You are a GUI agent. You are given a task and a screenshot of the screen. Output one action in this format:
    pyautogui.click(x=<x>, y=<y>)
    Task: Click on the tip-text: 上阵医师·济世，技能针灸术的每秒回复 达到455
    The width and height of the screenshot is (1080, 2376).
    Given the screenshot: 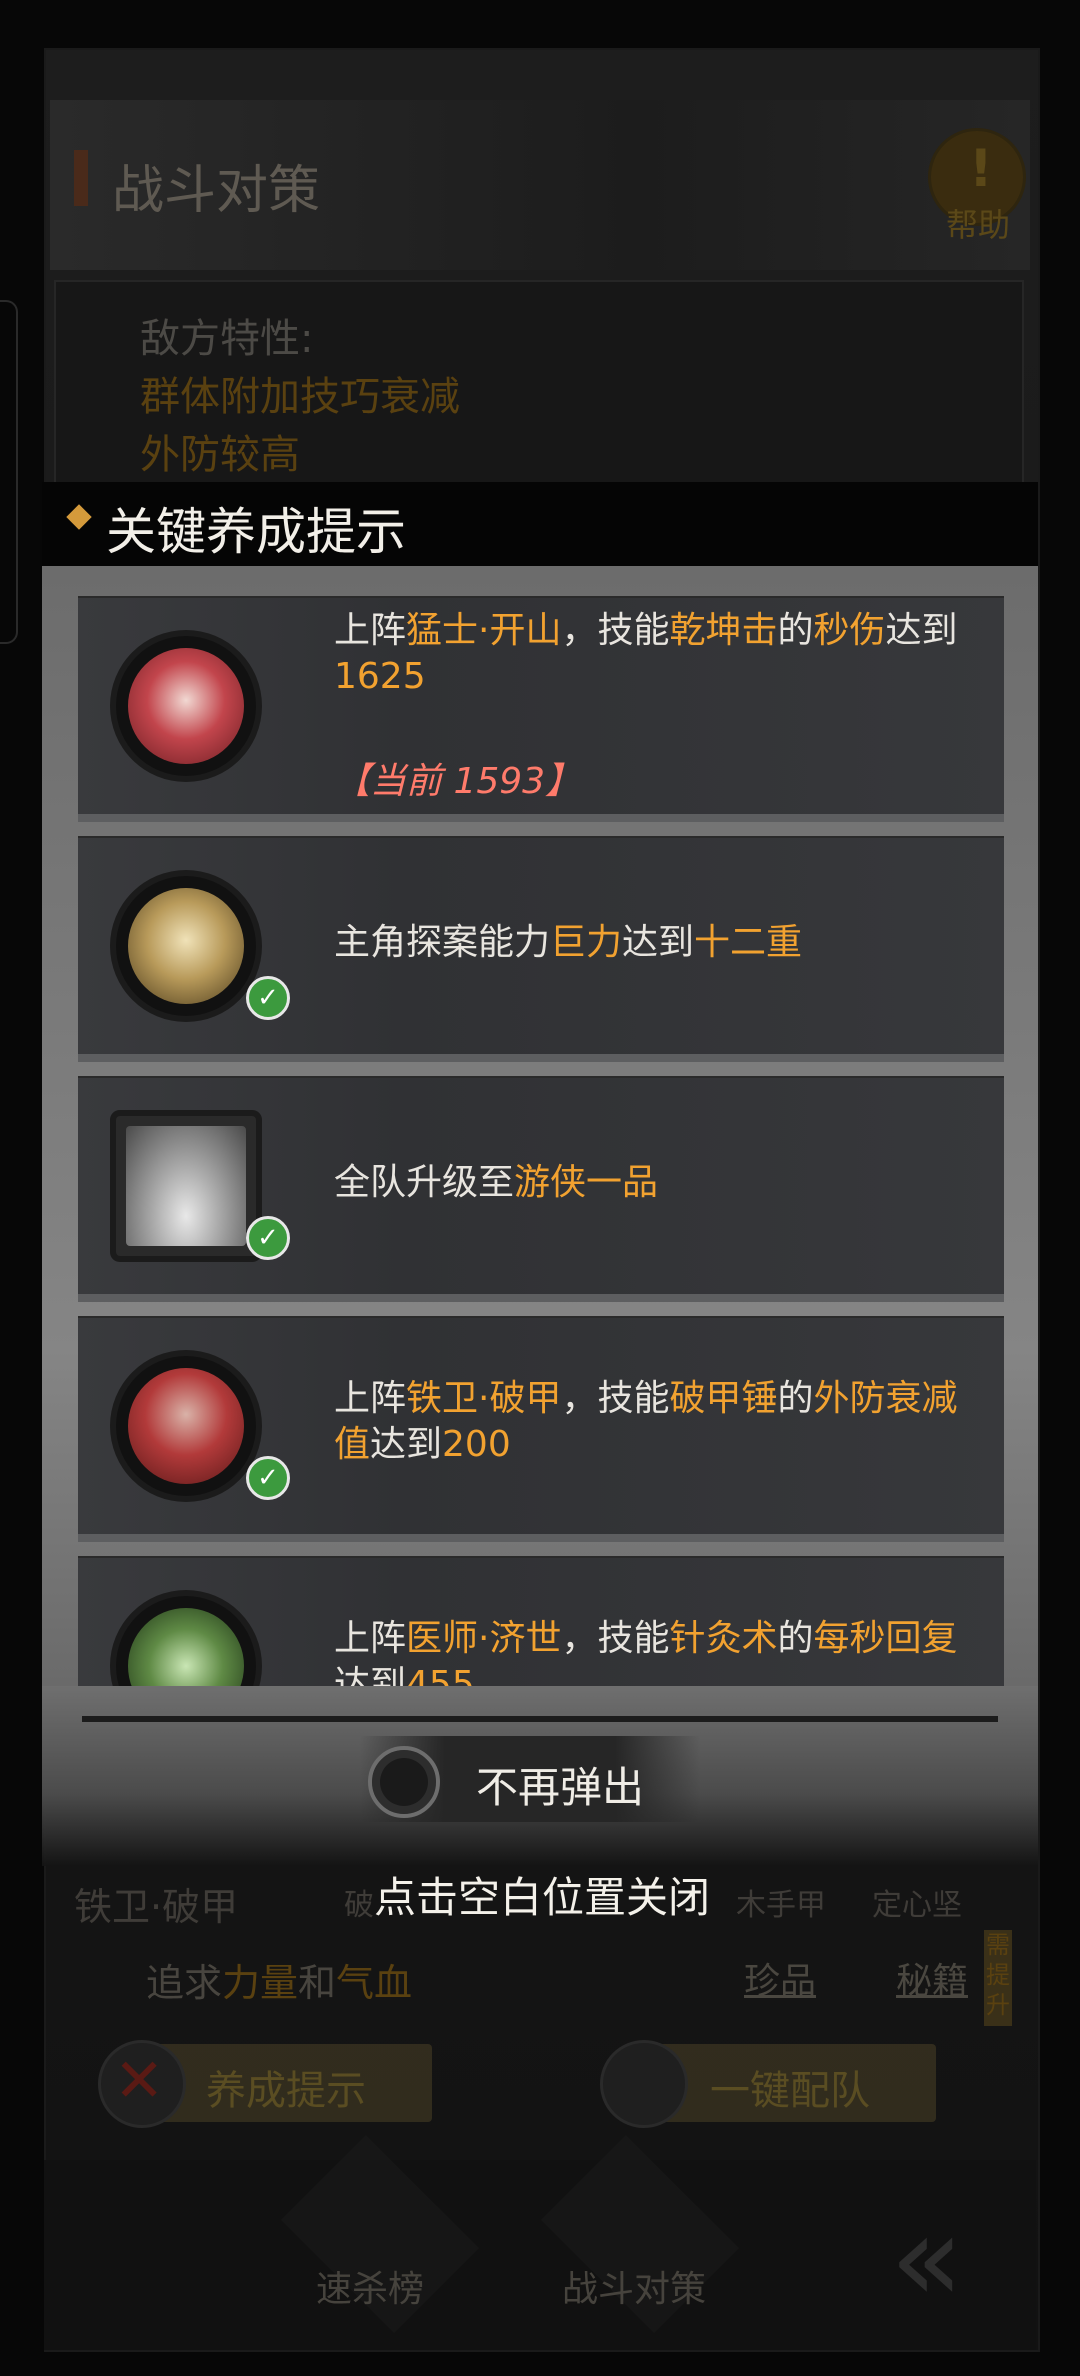 What is the action you would take?
    pyautogui.click(x=654, y=1654)
    